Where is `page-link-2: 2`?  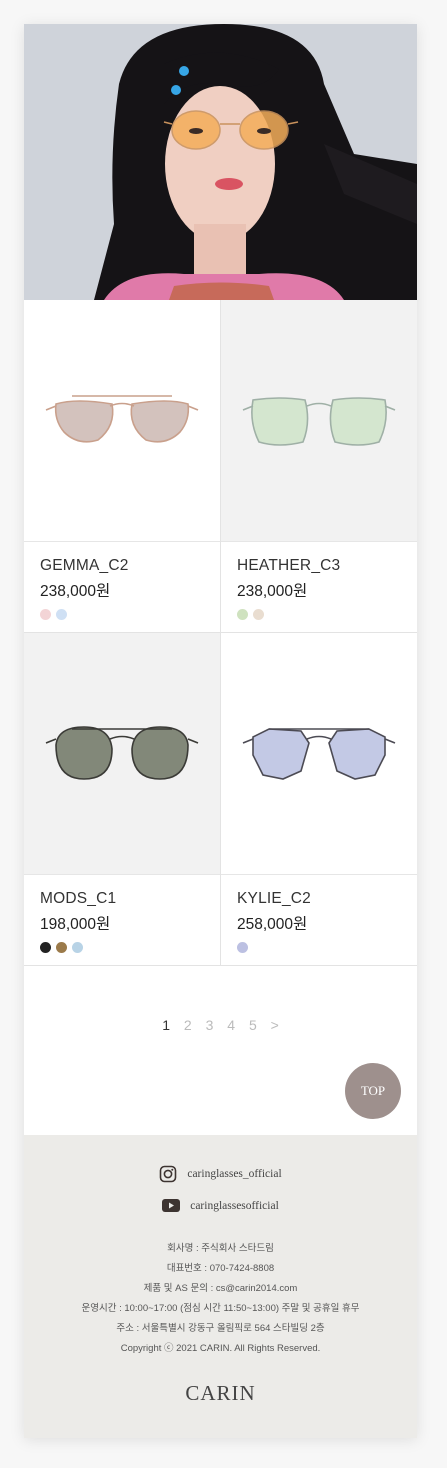
page-link-2: 2 is located at coordinates (188, 1025).